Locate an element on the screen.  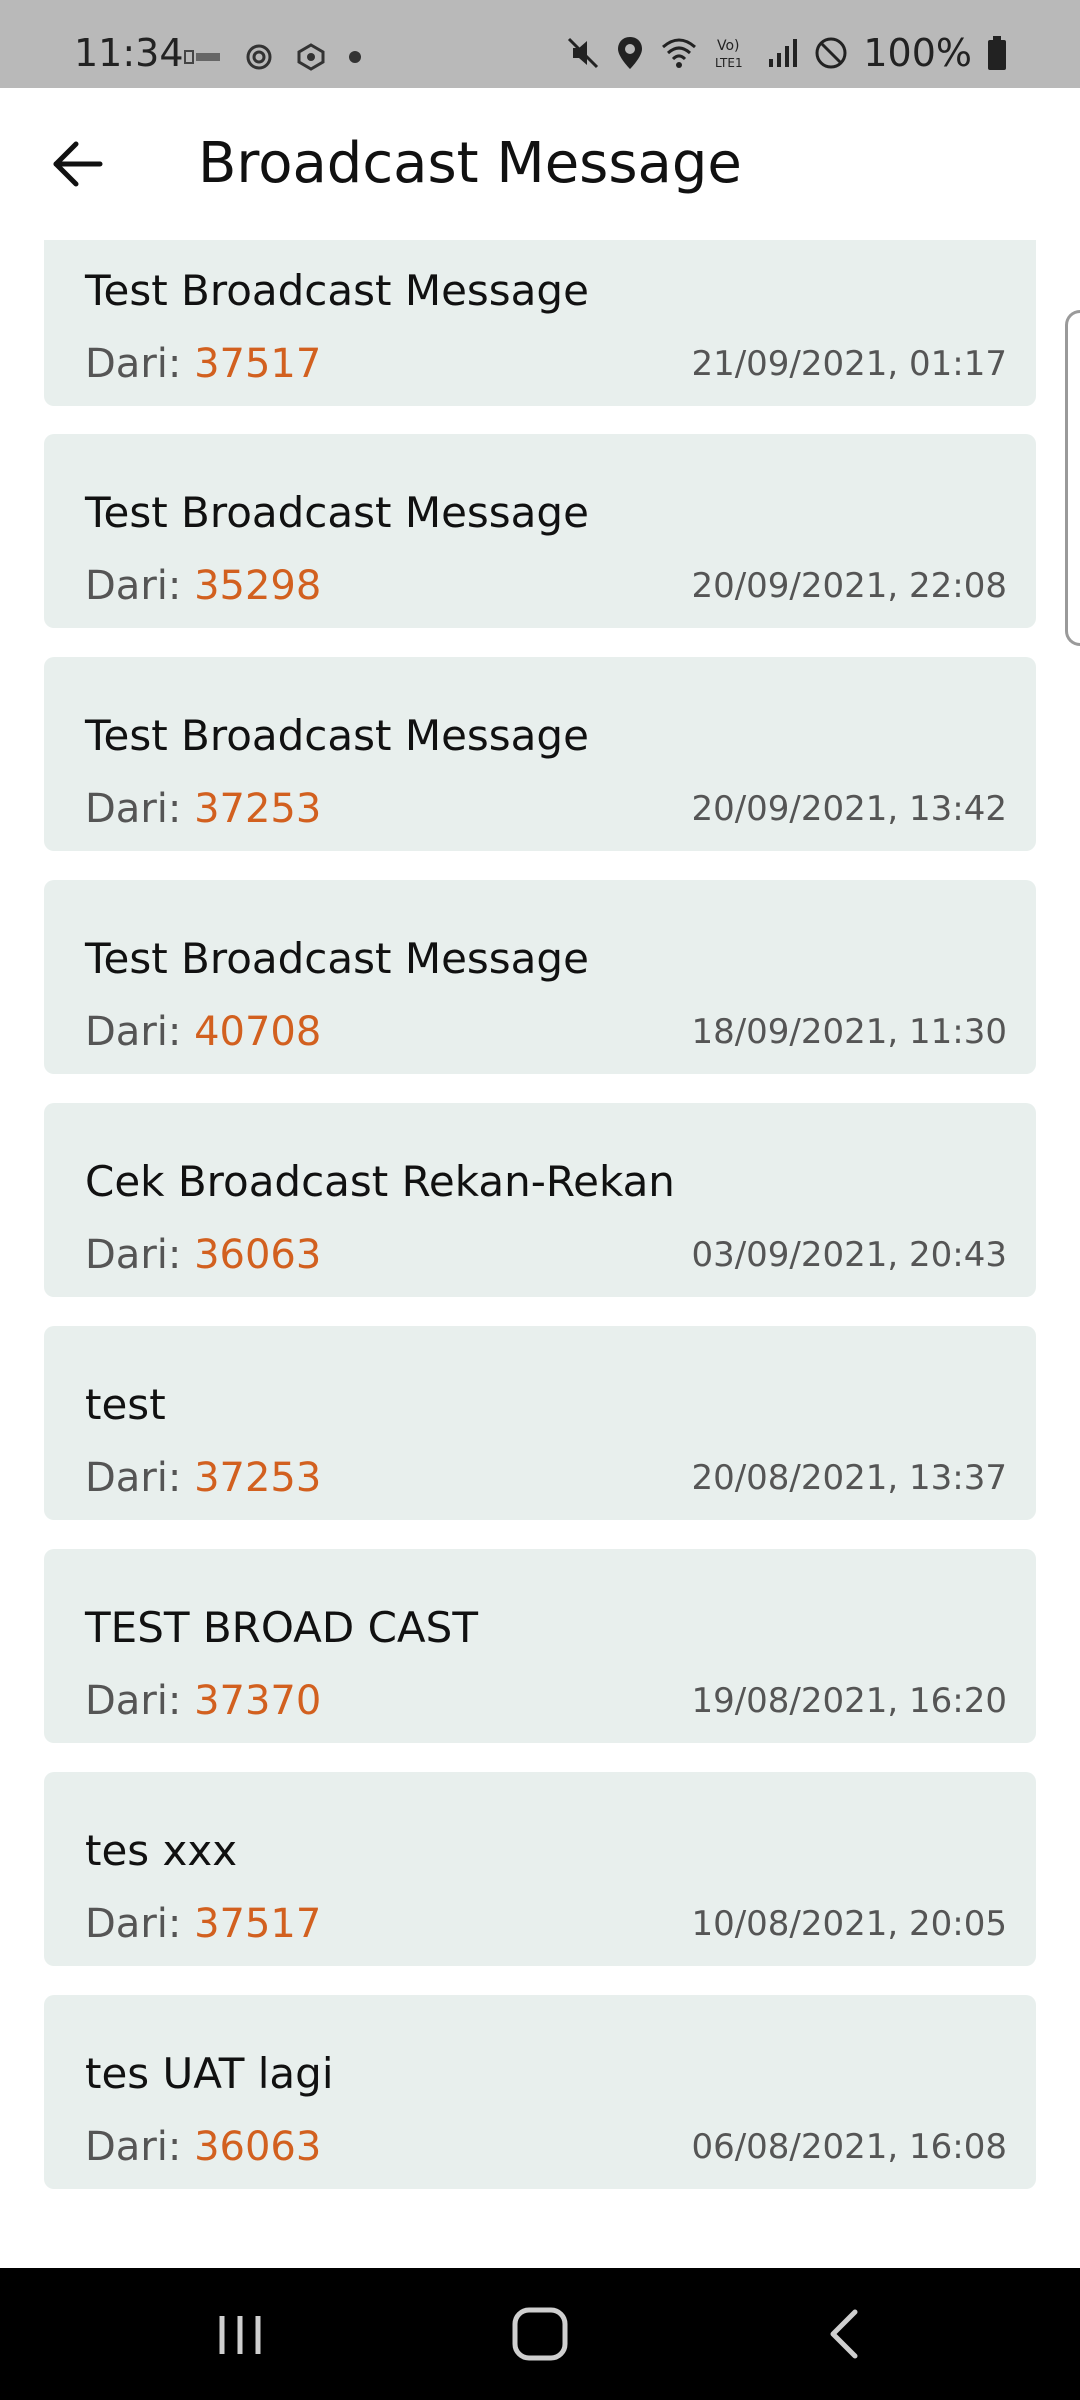
svg-text: LTE1 is located at coordinates (729, 63).